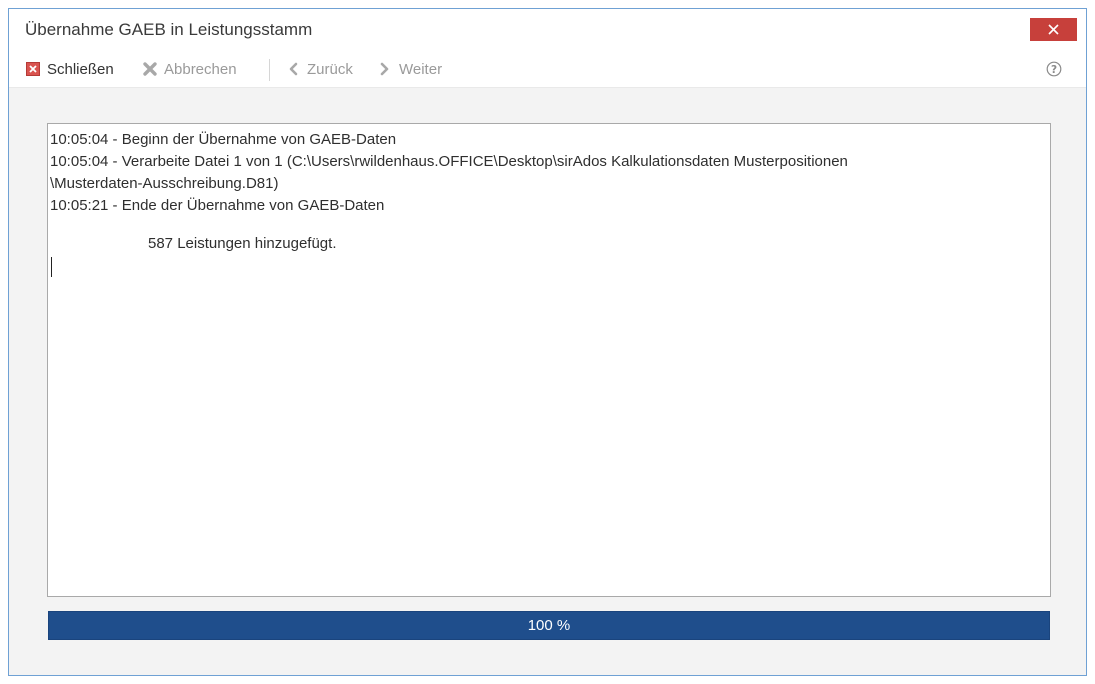  What do you see at coordinates (547, 69) in the screenshot?
I see `toolbar: Schließen Abbrechen Zurück Weiter ?` at bounding box center [547, 69].